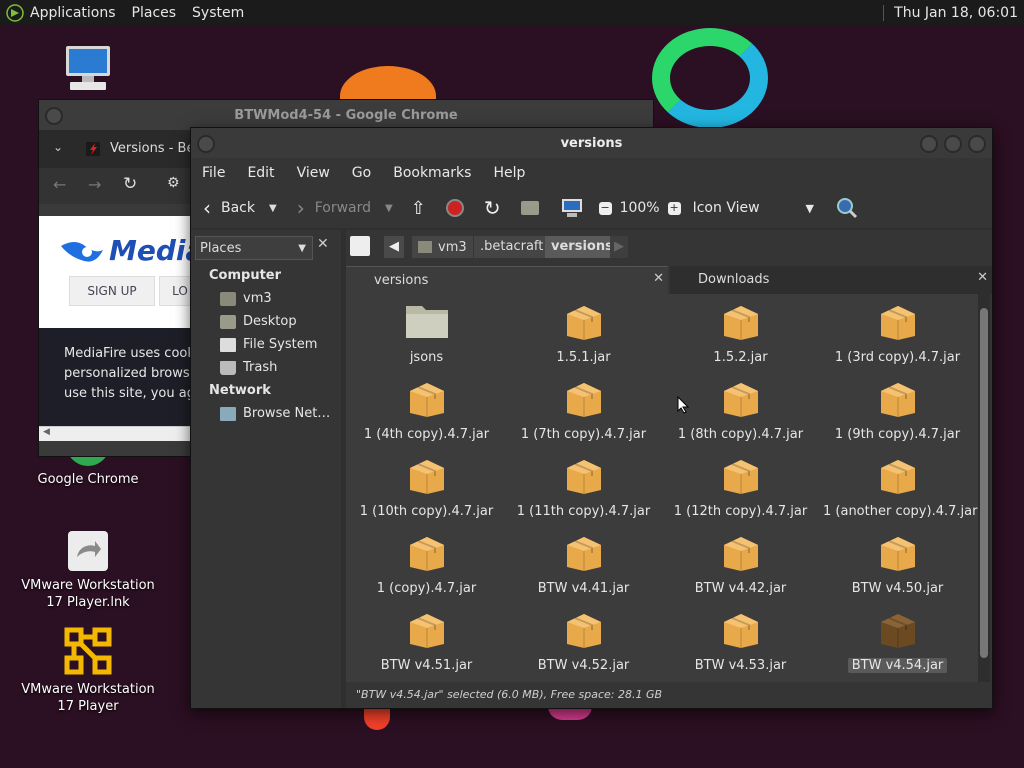  I want to click on maximize-button, so click(953, 144).